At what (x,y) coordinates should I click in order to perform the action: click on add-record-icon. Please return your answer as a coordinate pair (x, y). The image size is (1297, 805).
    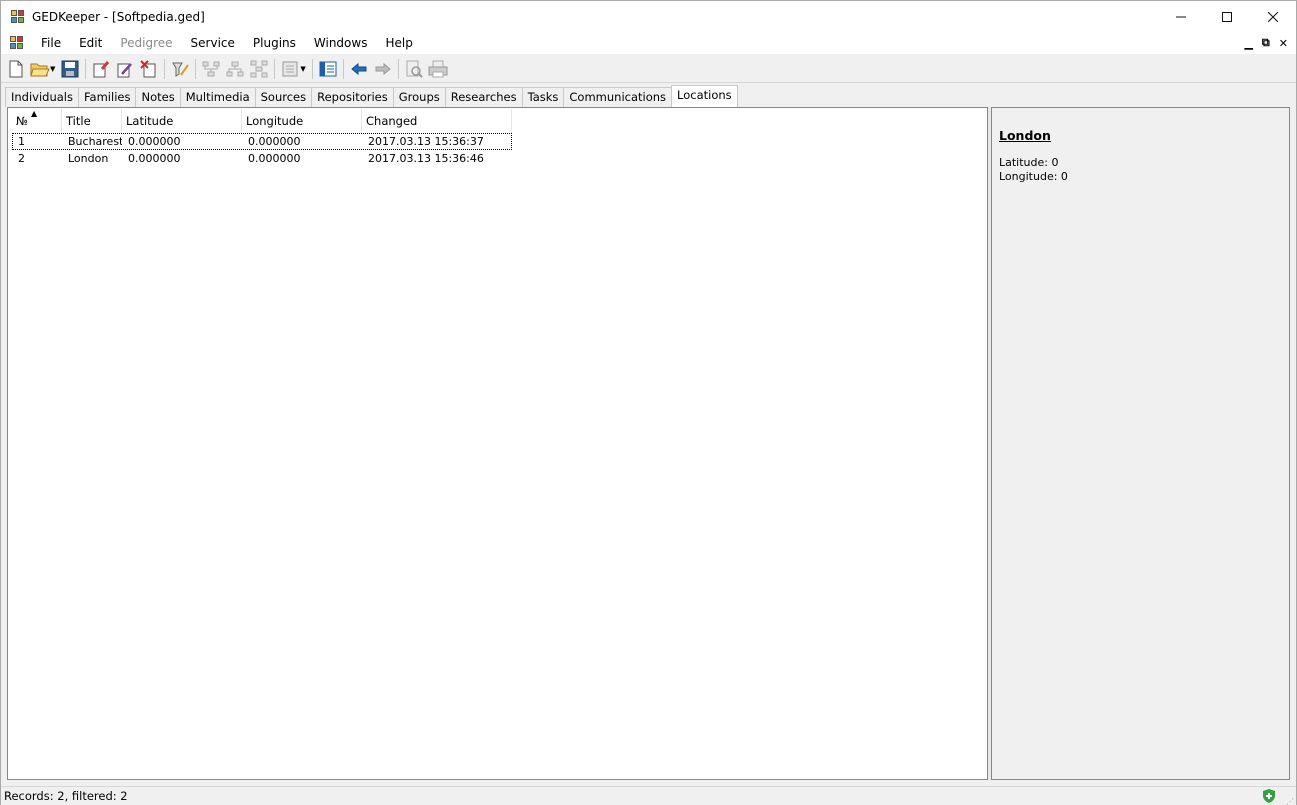
    Looking at the image, I should click on (101, 68).